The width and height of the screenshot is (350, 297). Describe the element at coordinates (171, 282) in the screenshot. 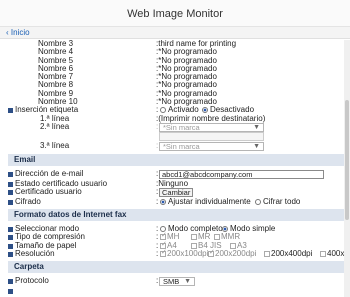

I see `protocol-select-value: SMB` at that location.